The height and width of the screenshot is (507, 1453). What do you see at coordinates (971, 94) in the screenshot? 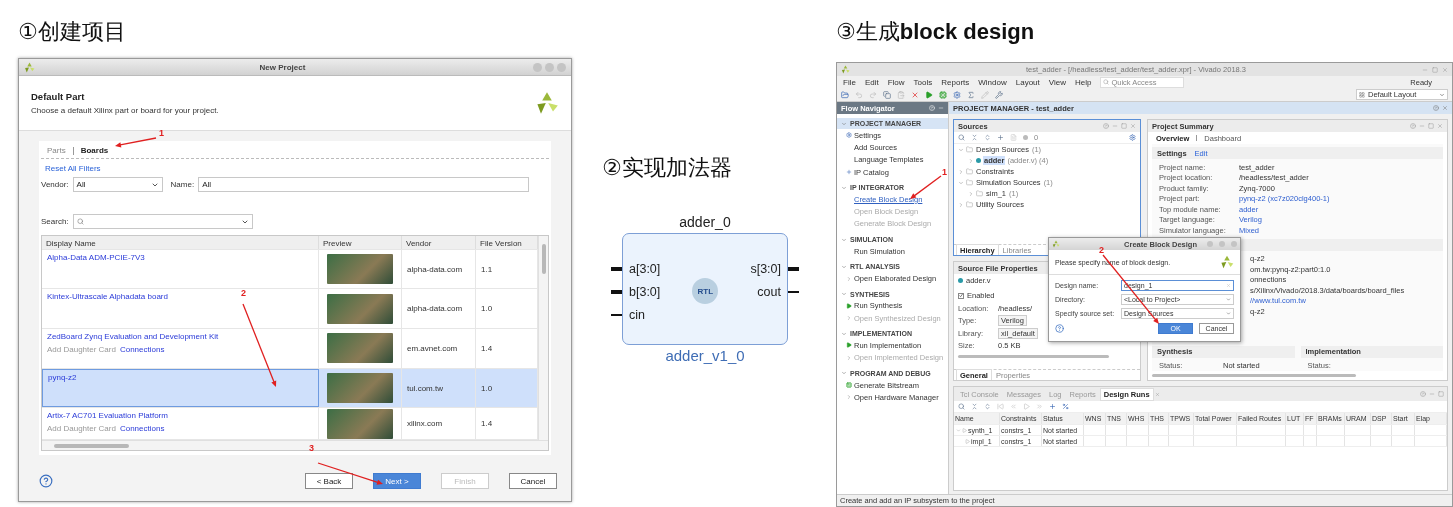
I see `sigma-icon` at bounding box center [971, 94].